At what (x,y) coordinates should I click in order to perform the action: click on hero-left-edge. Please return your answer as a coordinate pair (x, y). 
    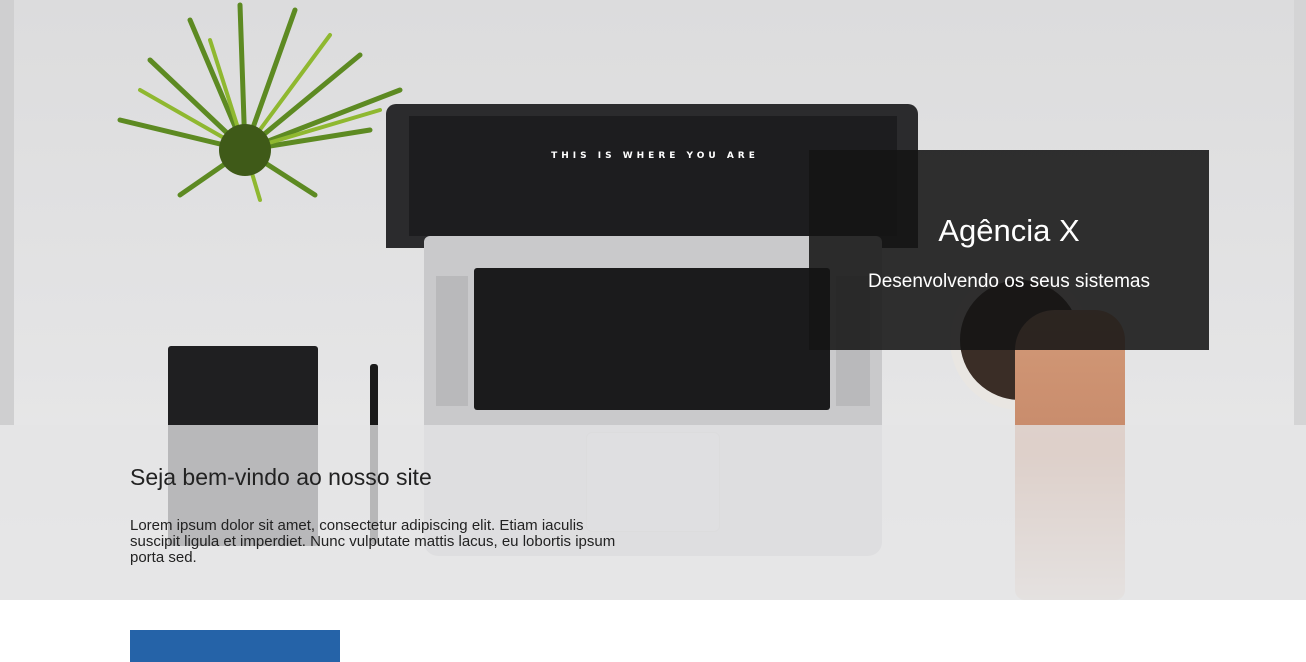
    Looking at the image, I should click on (7, 212).